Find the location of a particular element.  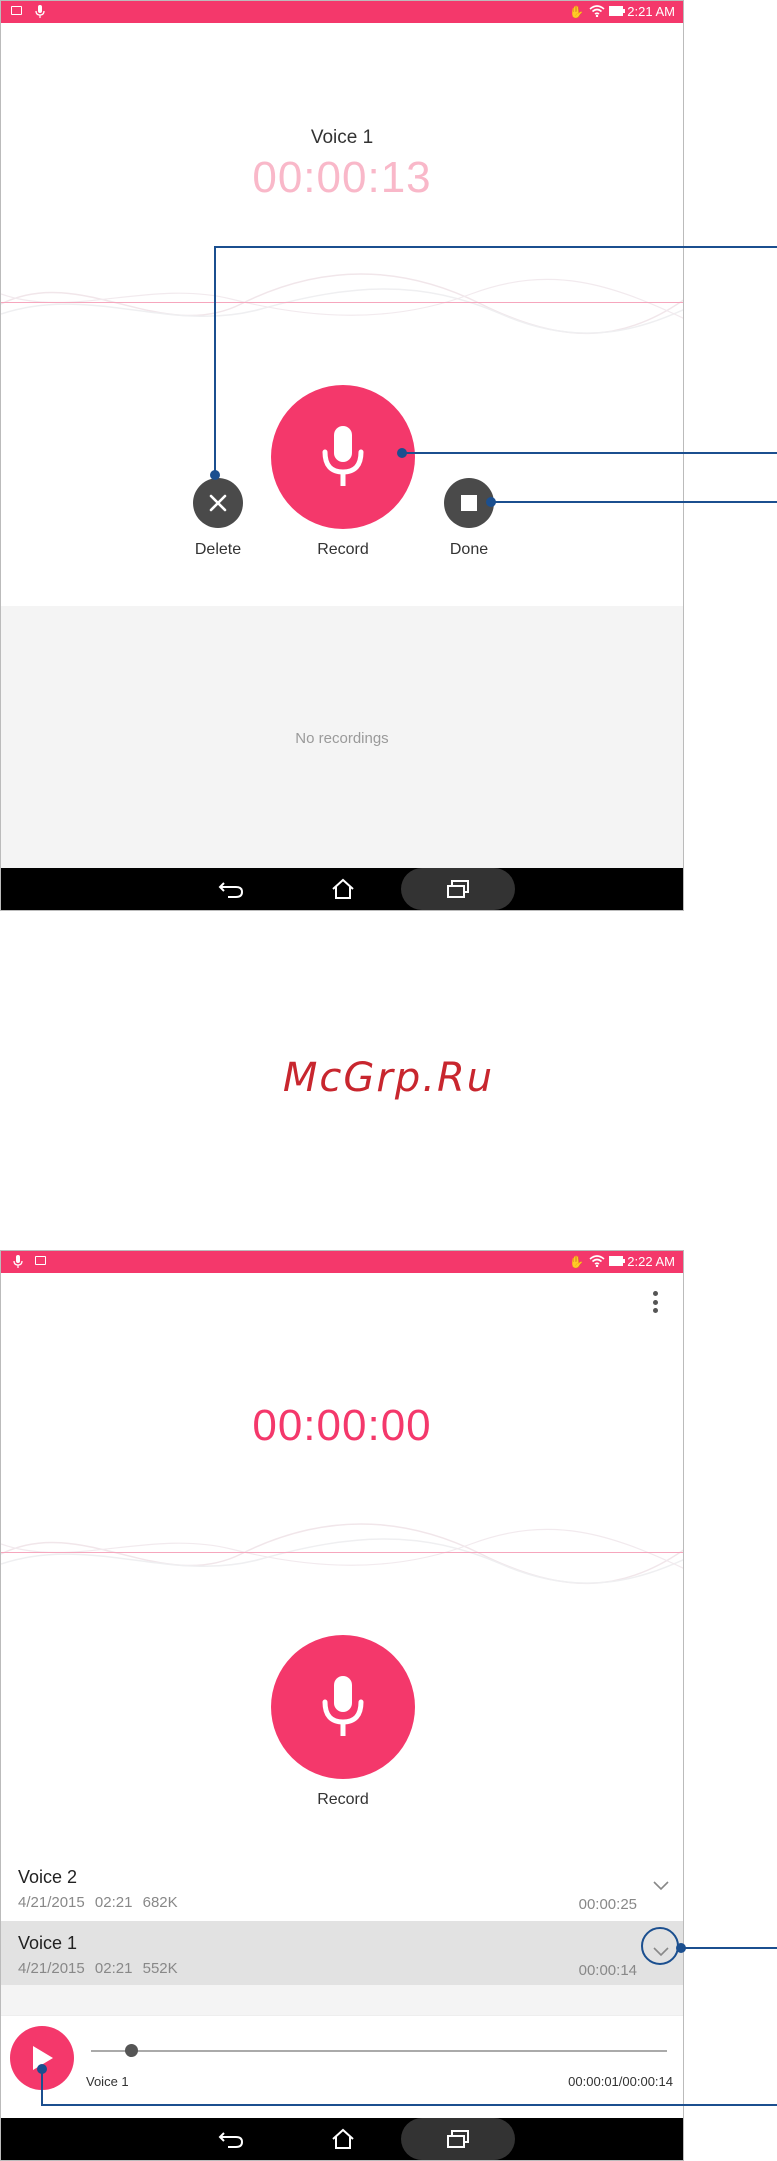

player-track-name: Voice 1 is located at coordinates (107, 2081).